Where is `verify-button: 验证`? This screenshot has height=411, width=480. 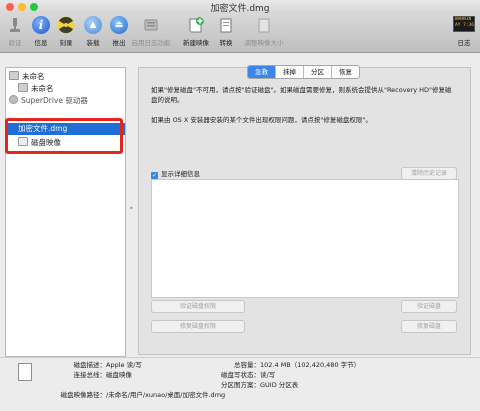
verify-button: 验证 is located at coordinates (15, 33).